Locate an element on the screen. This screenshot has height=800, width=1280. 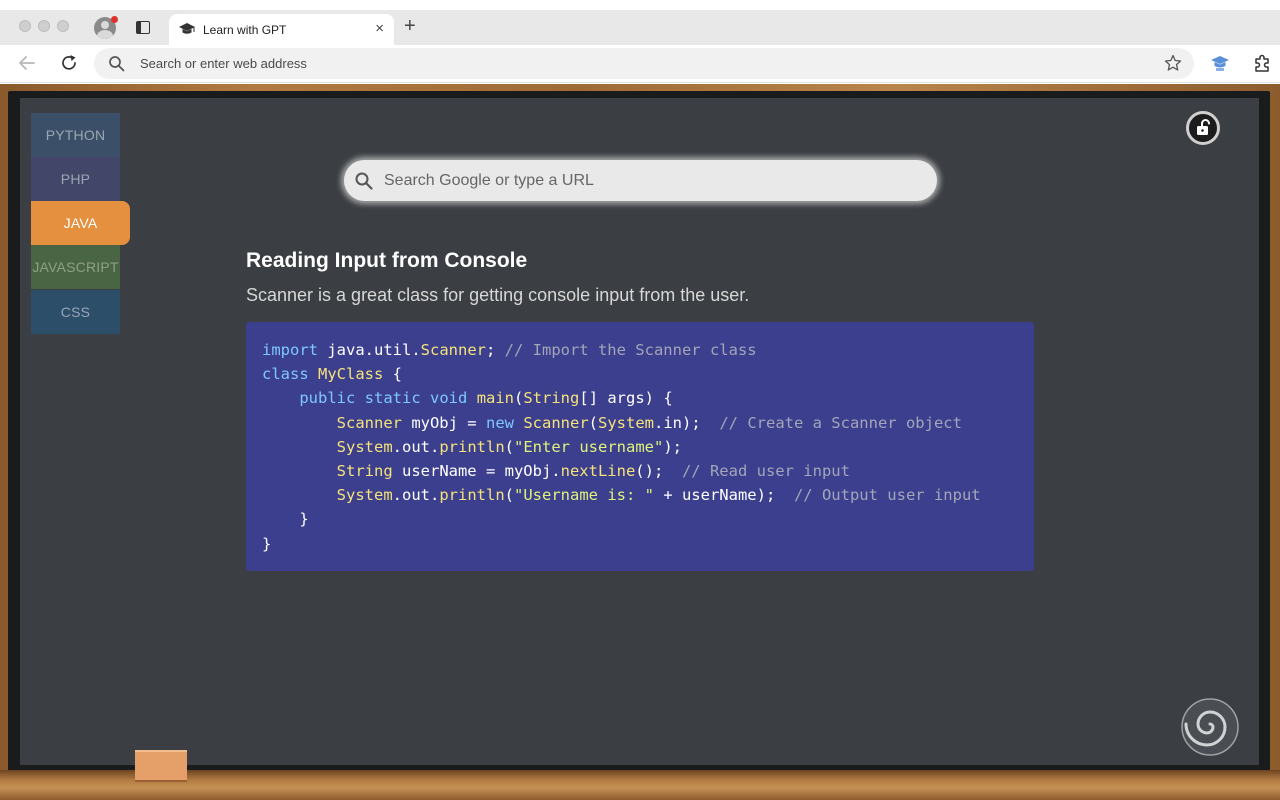
tab-learn-with-gpt: Learn with GPT × is located at coordinates (281, 29).